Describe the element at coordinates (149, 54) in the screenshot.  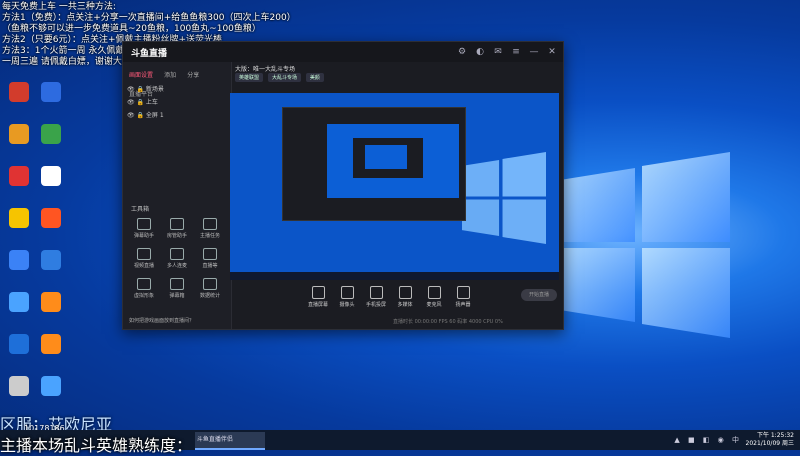
I see `app-logo: 斗鱼直播` at that location.